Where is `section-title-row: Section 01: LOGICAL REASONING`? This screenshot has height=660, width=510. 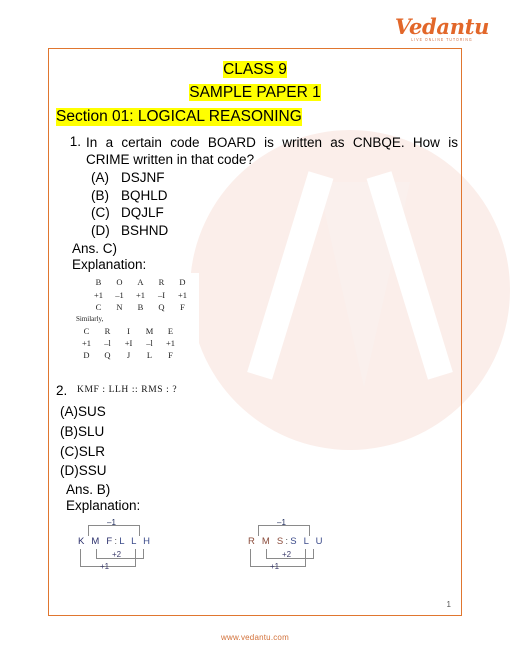
section-title-row: Section 01: LOGICAL REASONING is located at coordinates (255, 114).